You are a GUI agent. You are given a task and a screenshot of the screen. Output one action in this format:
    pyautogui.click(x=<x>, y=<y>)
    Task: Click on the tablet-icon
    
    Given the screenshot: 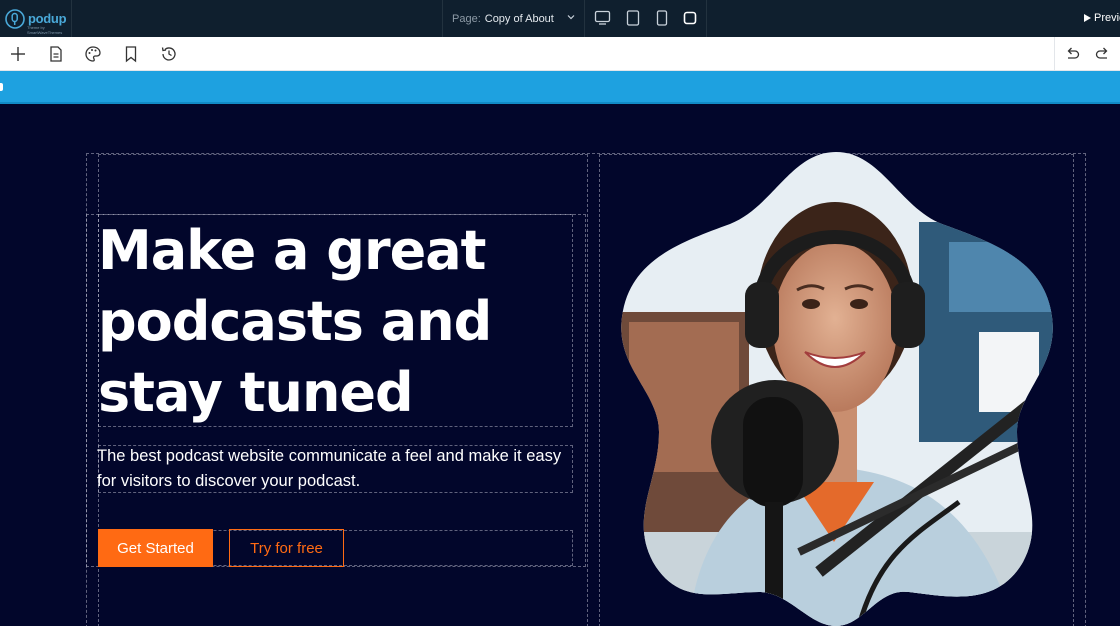 What is the action you would take?
    pyautogui.click(x=662, y=18)
    